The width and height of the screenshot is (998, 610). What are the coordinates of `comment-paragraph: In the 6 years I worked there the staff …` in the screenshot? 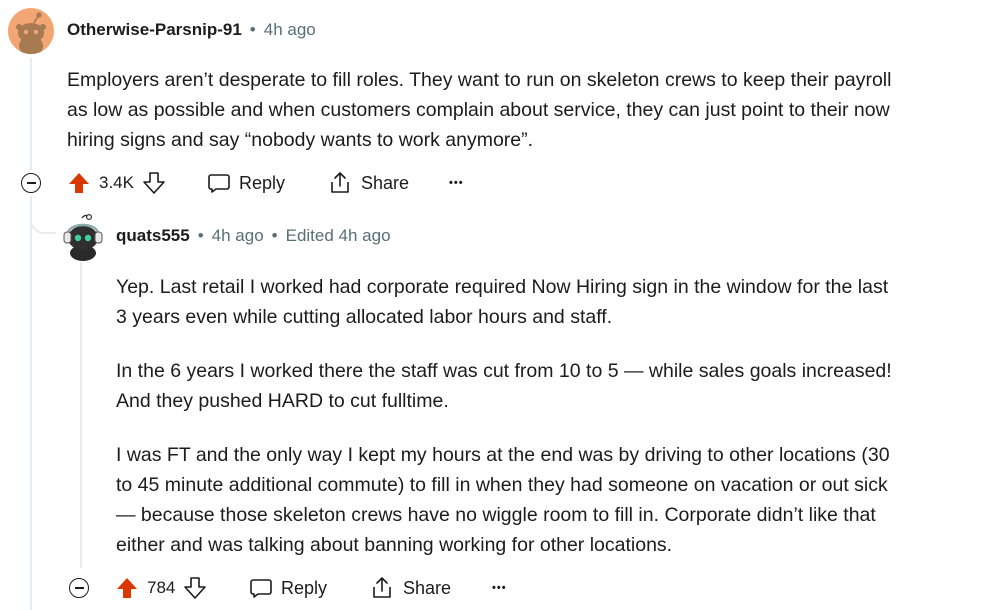 It's located at (551, 386).